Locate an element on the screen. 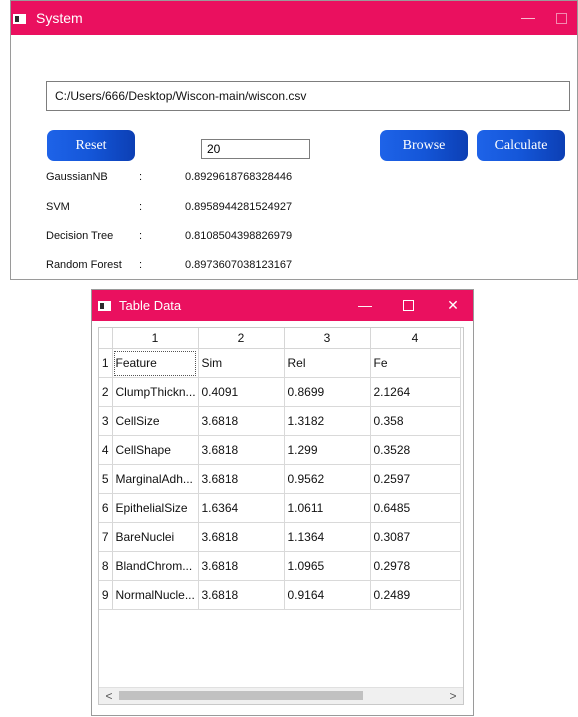 The width and height of the screenshot is (578, 717). row-header: 4 is located at coordinates (106, 450).